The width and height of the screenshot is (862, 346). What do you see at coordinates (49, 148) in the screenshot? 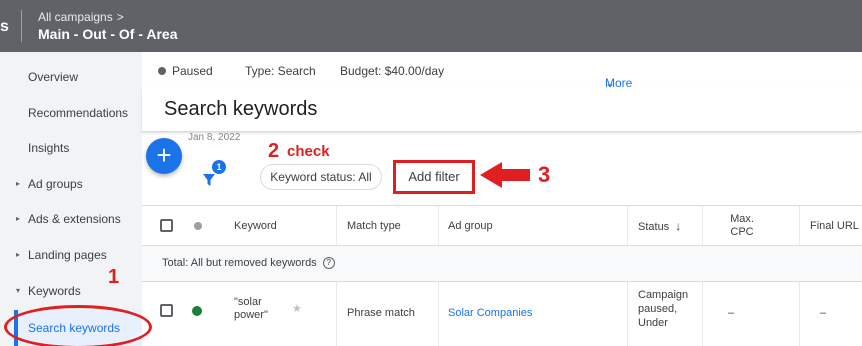
I see `sidebar-item-label: Insights` at bounding box center [49, 148].